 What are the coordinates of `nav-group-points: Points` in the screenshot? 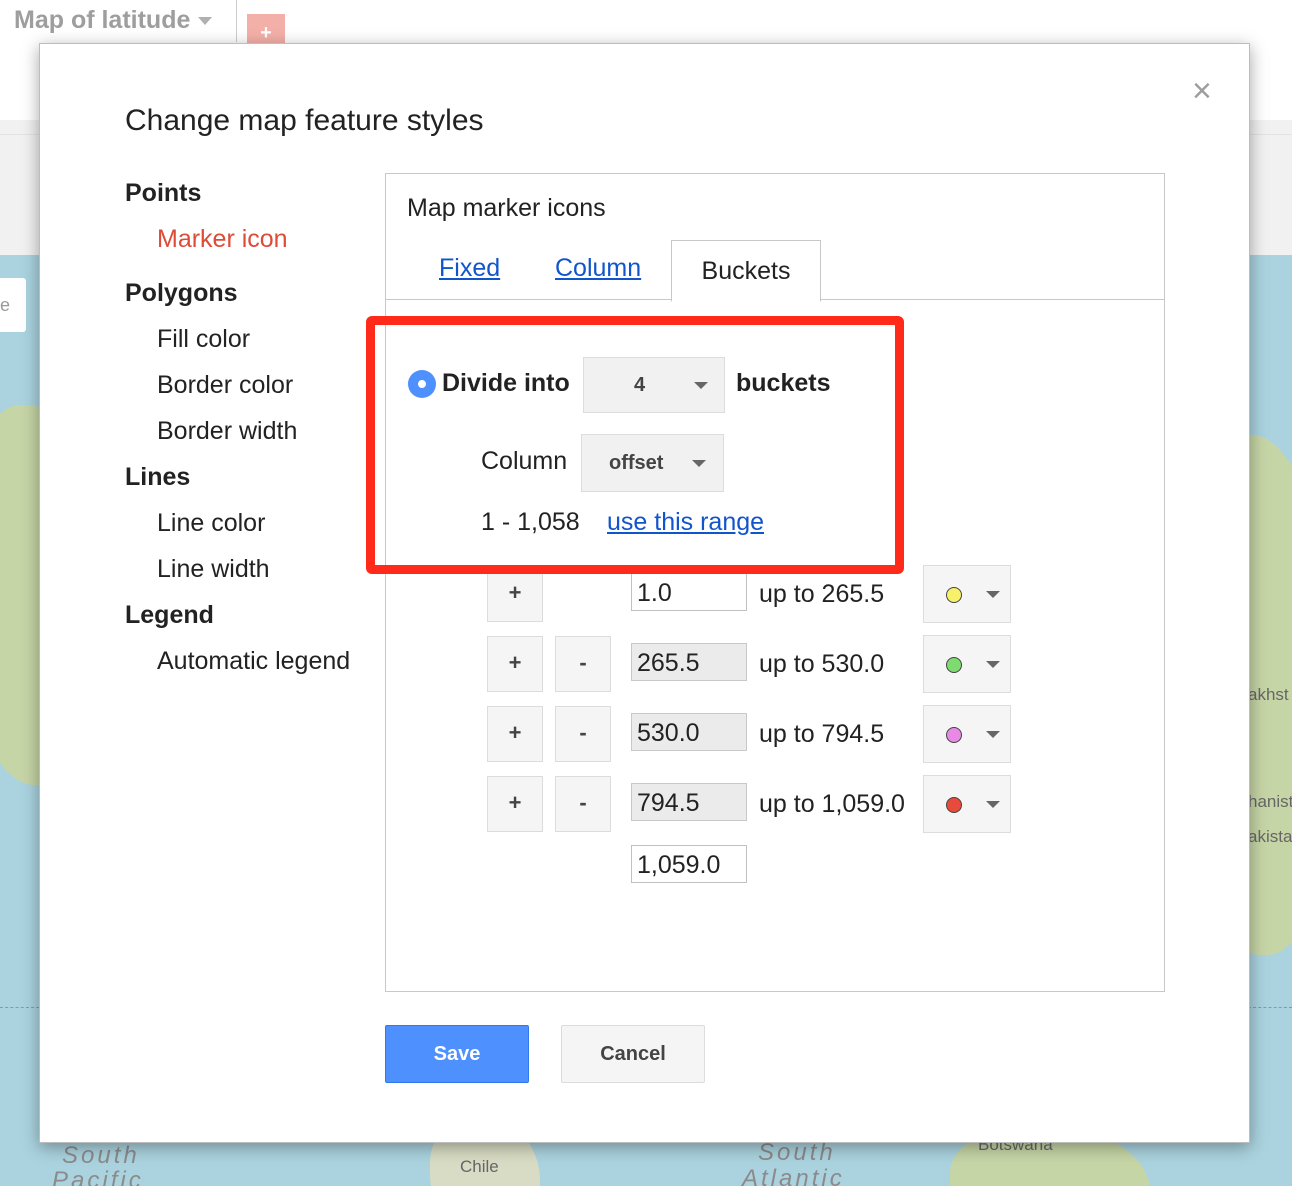 It's located at (163, 193).